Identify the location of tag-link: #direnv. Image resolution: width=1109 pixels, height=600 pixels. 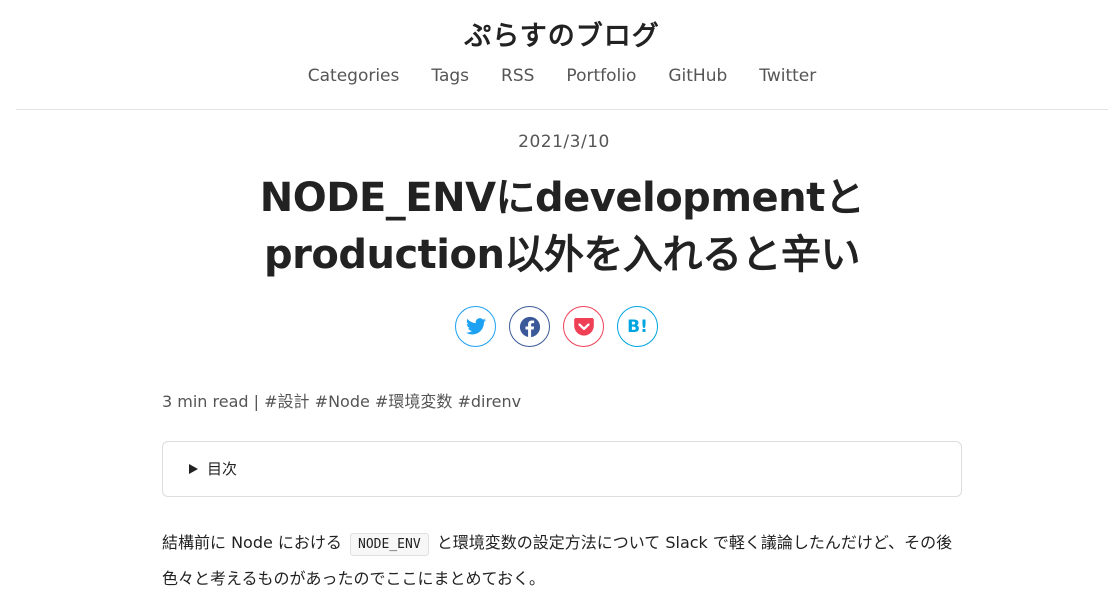
(489, 401).